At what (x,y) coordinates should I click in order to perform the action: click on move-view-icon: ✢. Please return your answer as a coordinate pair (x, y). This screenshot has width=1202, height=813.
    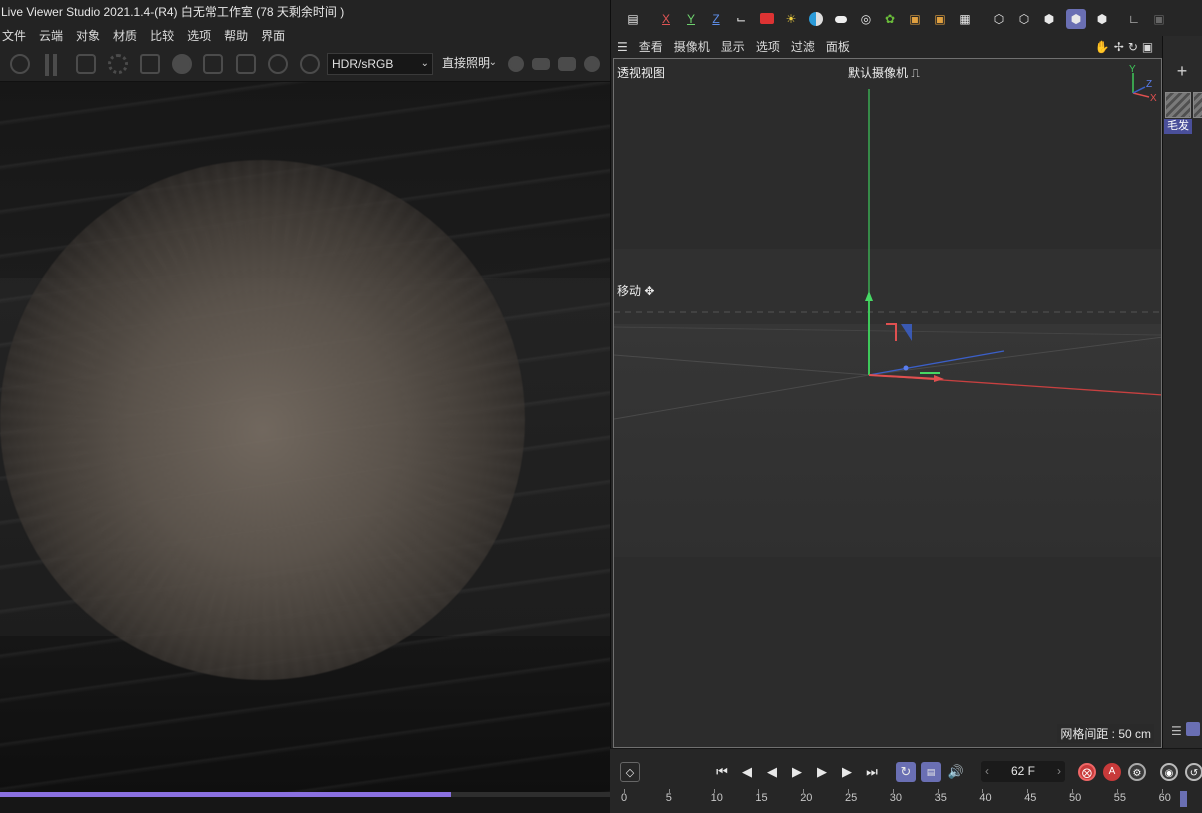
    Looking at the image, I should click on (1119, 47).